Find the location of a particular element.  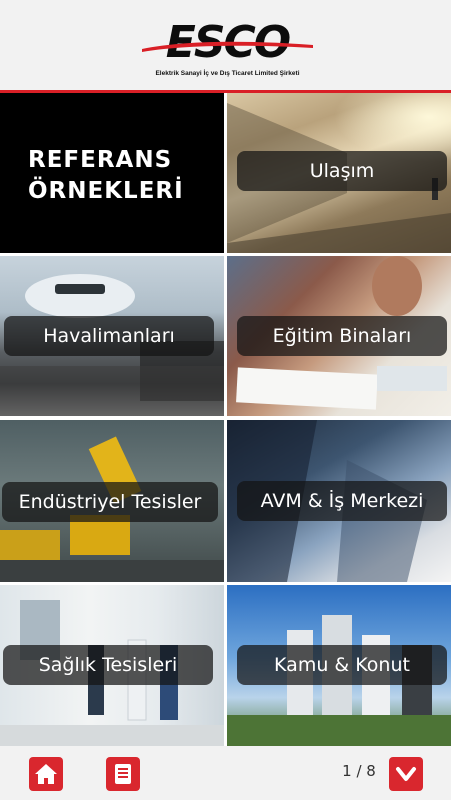

logo-swoosh is located at coordinates (227, 46).